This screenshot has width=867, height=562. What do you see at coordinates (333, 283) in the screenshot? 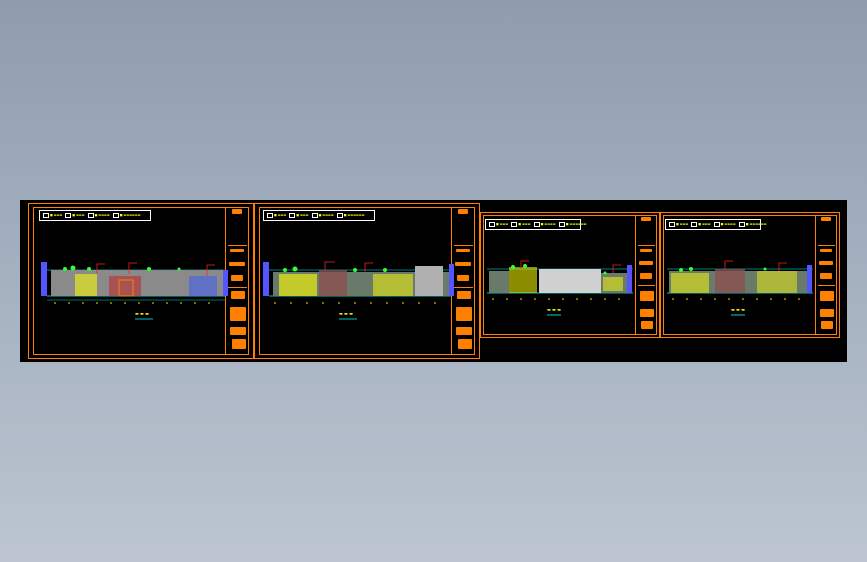
I see `sheet-2-highlight-block` at bounding box center [333, 283].